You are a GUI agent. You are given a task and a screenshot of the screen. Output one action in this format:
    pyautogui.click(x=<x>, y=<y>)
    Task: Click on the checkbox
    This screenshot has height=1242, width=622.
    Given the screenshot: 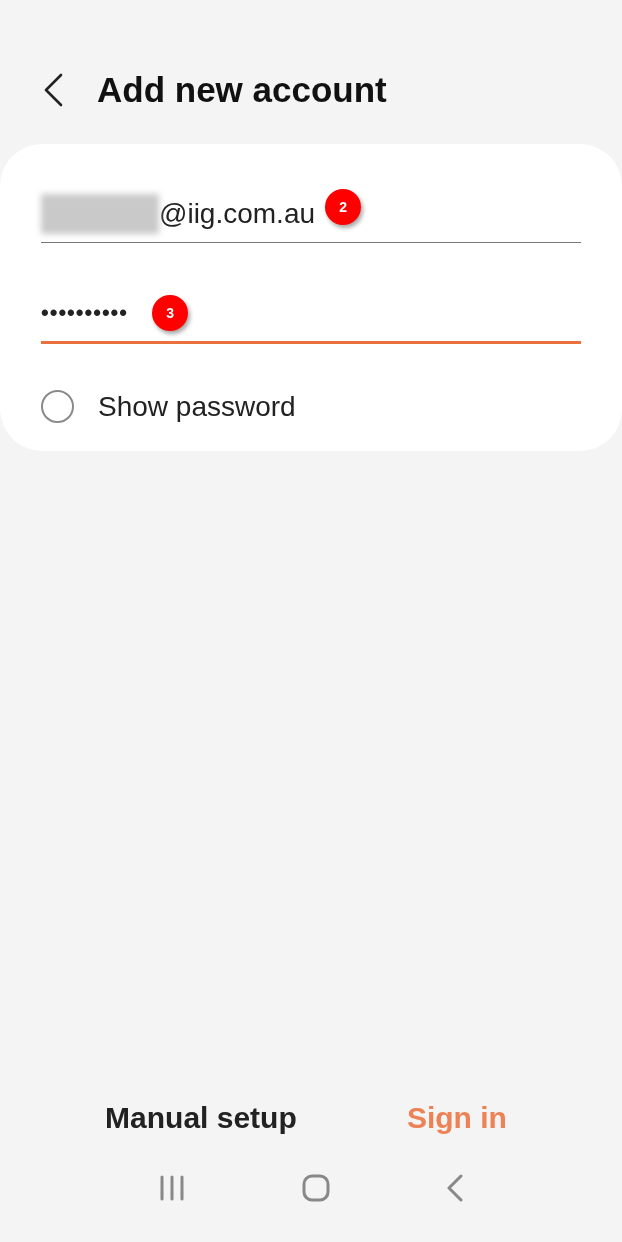 What is the action you would take?
    pyautogui.click(x=57, y=406)
    